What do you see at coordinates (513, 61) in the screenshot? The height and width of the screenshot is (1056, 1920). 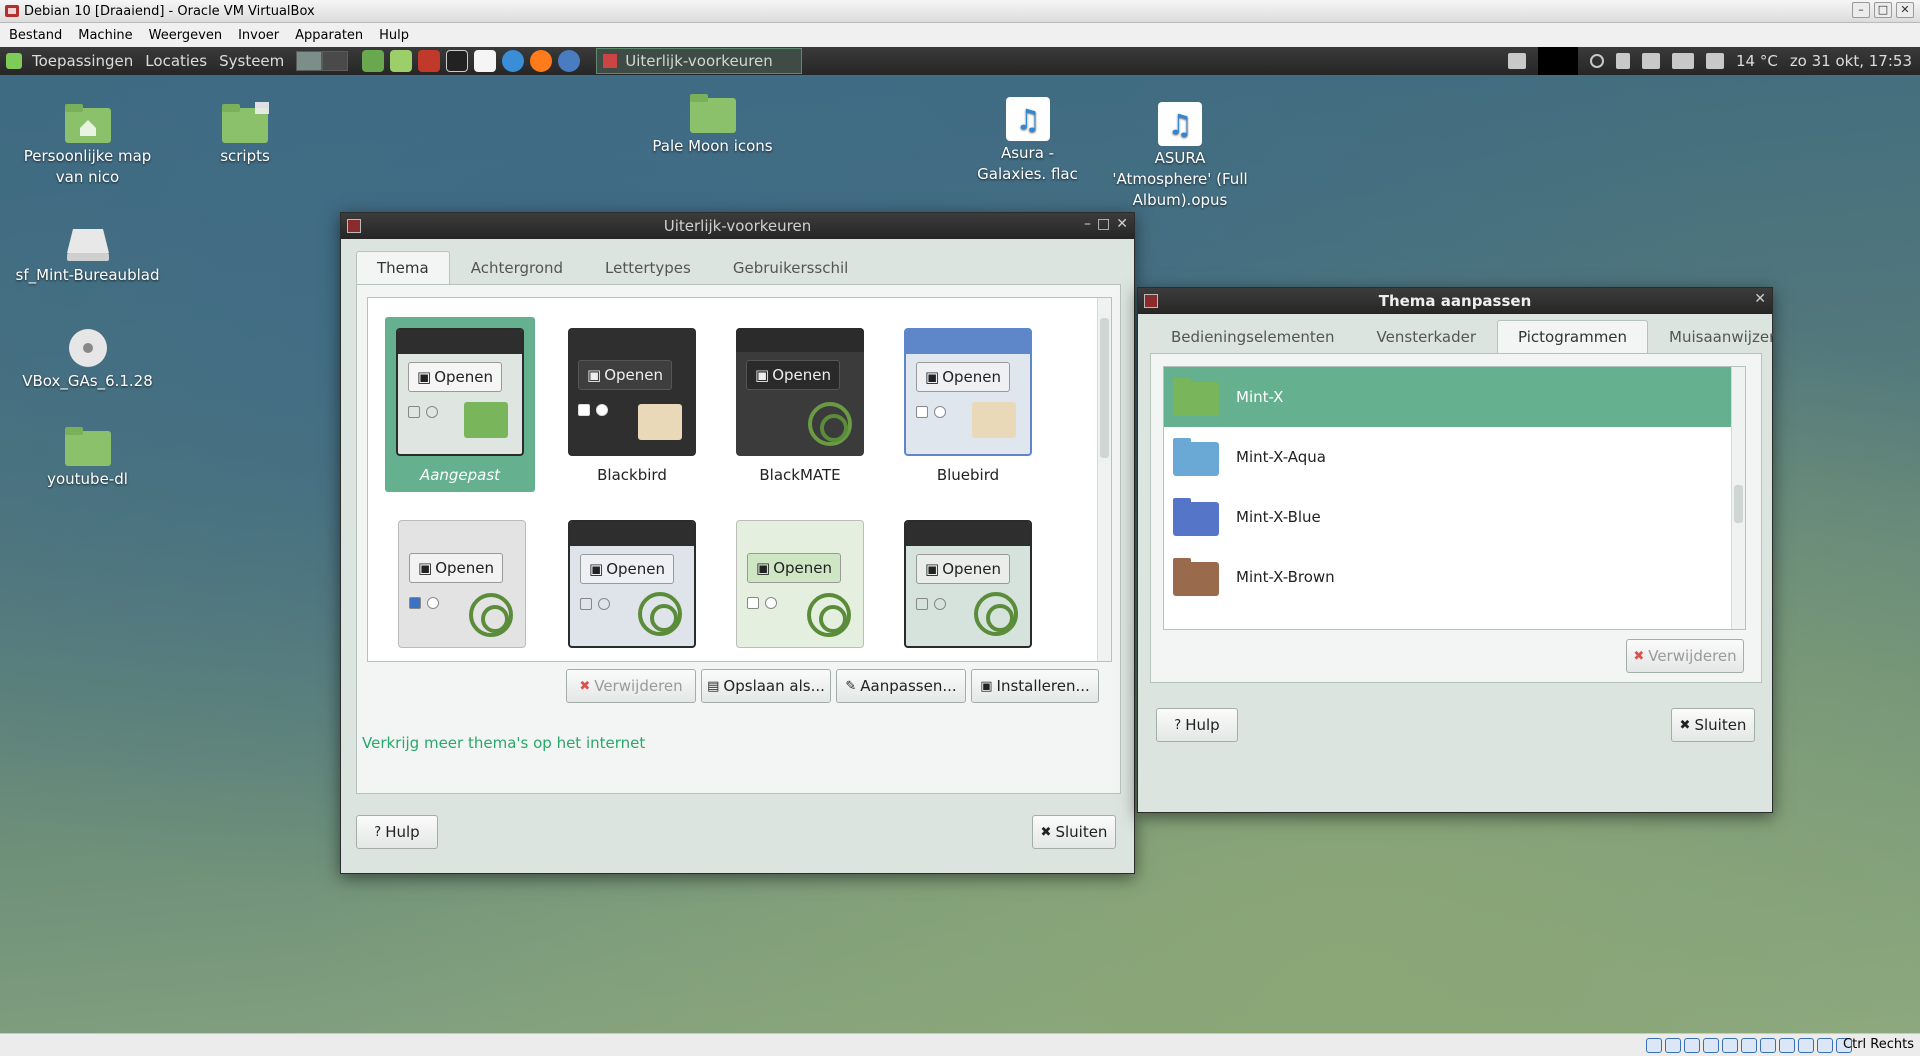 I see `browser-launcher-icon` at bounding box center [513, 61].